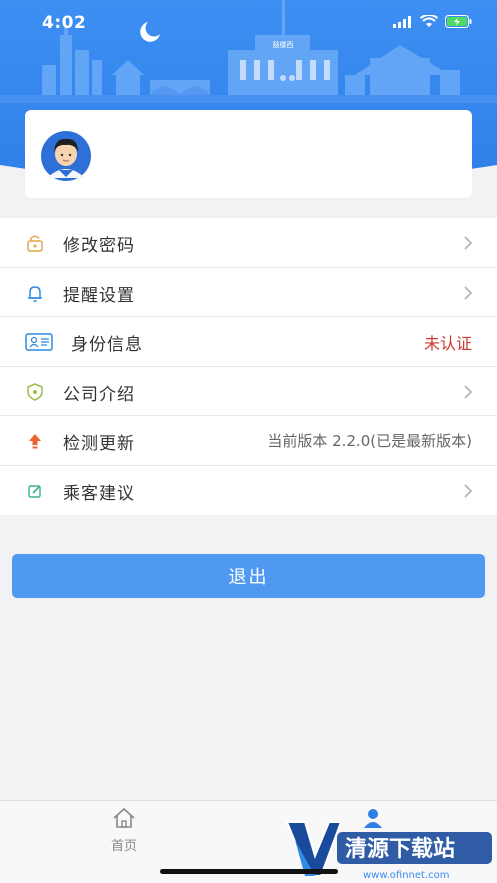 The image size is (497, 883). I want to click on status-time: 4:02, so click(64, 23).